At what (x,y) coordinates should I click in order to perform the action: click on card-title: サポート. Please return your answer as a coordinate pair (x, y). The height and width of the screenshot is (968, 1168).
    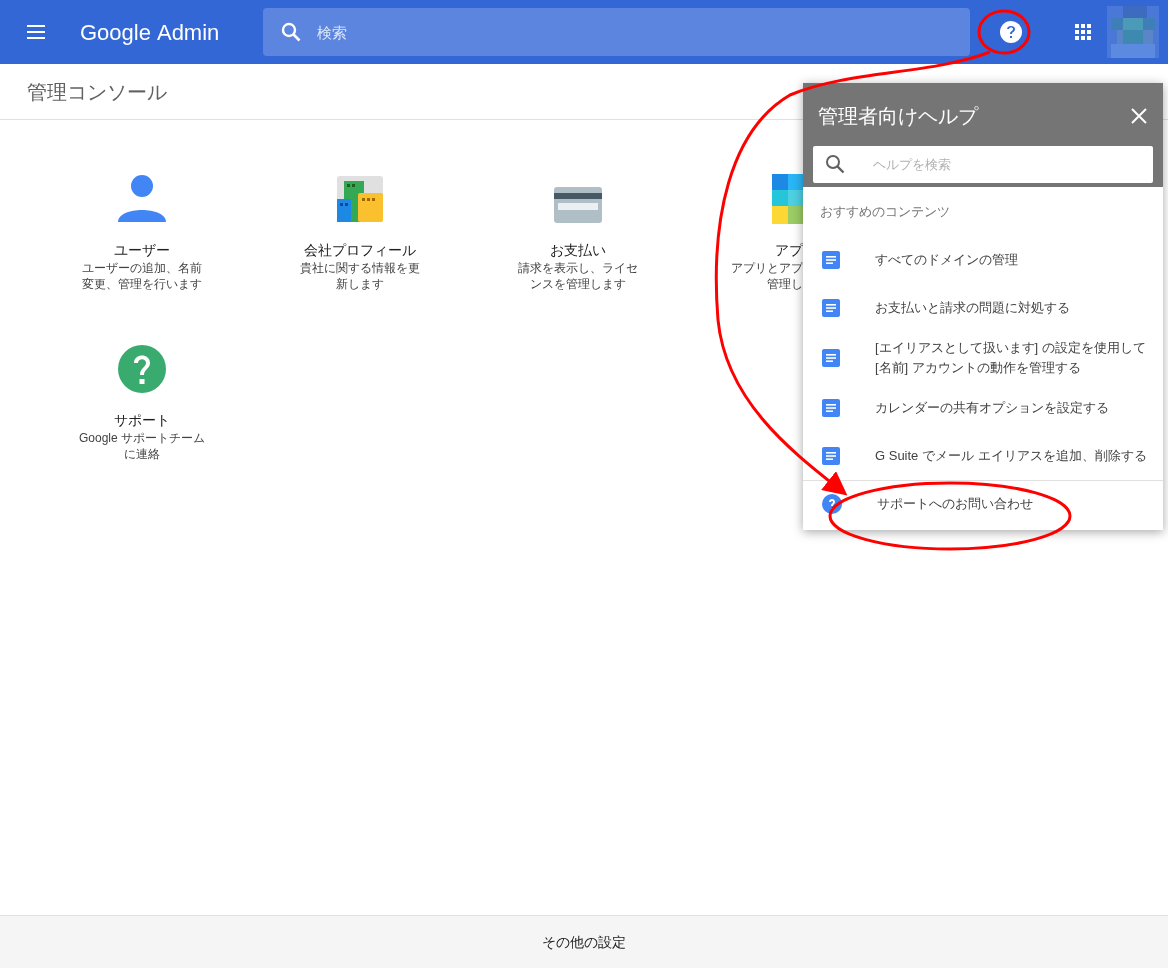
    Looking at the image, I should click on (142, 420).